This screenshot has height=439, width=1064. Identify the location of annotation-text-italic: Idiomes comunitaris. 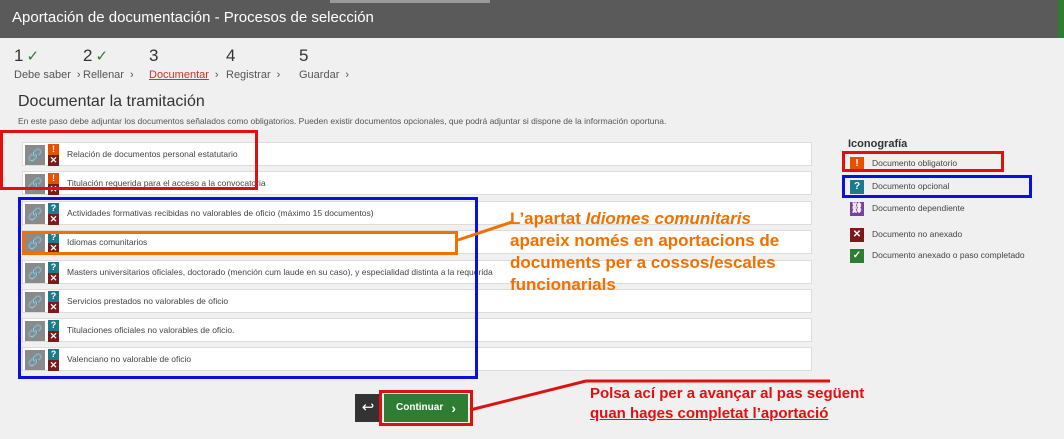
(668, 218).